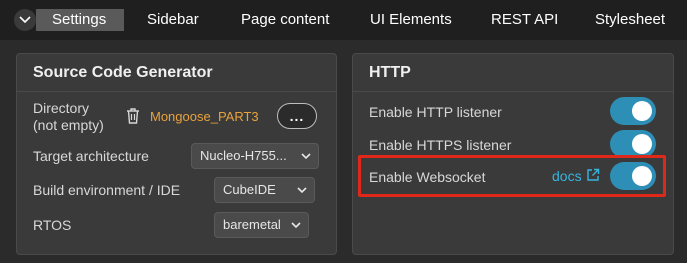  What do you see at coordinates (91, 156) in the screenshot?
I see `target-architecture-label: Target architecture` at bounding box center [91, 156].